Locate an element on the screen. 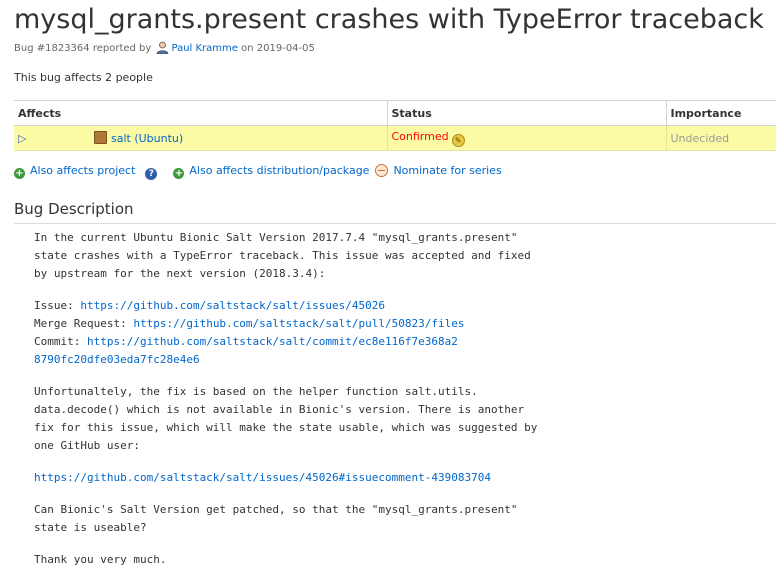 The width and height of the screenshot is (776, 583). reported-date: on 2019-04-05 is located at coordinates (278, 48).